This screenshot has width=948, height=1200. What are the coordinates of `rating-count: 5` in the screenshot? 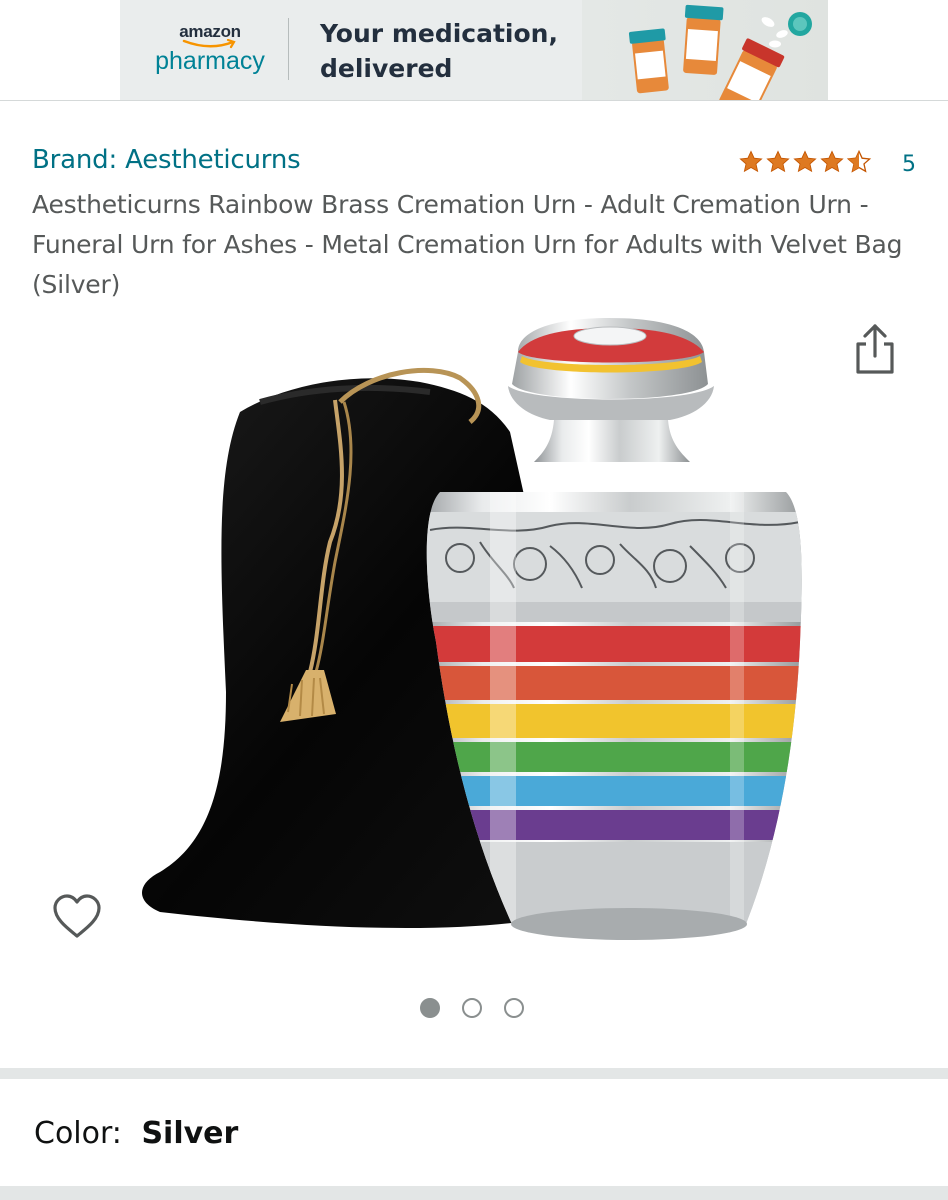 It's located at (909, 164).